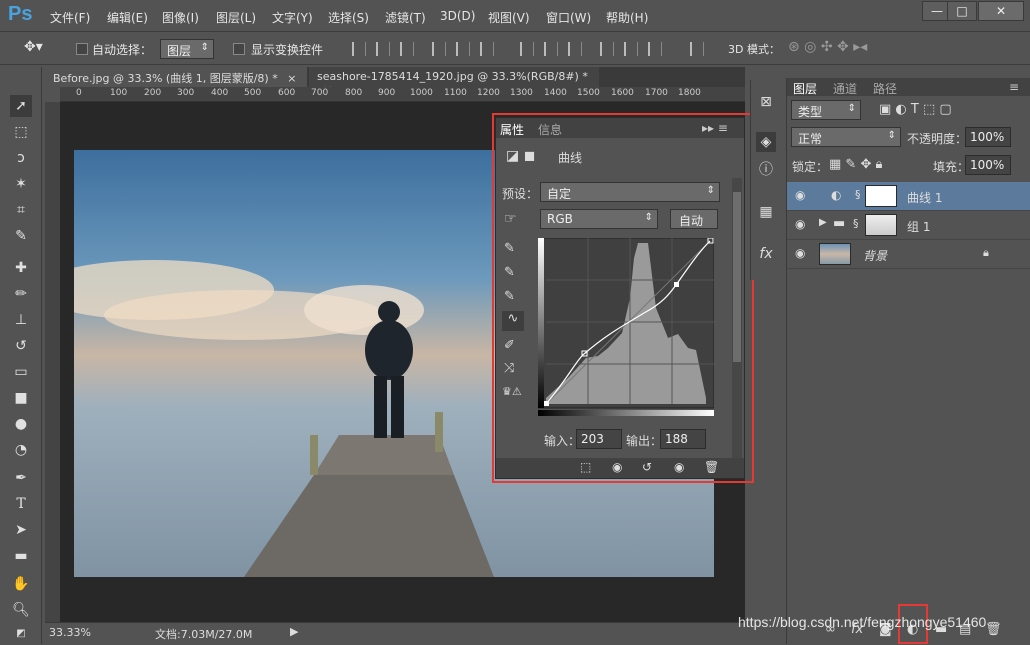 This screenshot has height=645, width=1030. Describe the element at coordinates (766, 170) in the screenshot. I see `info-panel-icon: ⓘ` at that location.